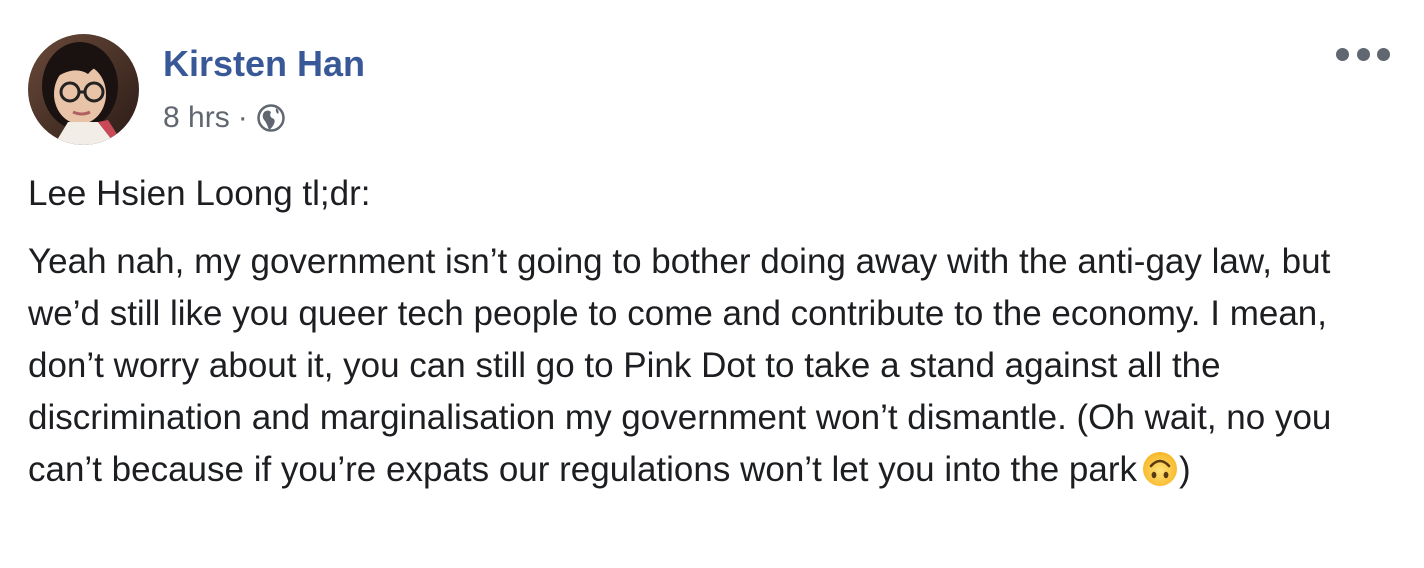 The height and width of the screenshot is (568, 1424). I want to click on post-meta: 8 hrs ·, so click(264, 118).